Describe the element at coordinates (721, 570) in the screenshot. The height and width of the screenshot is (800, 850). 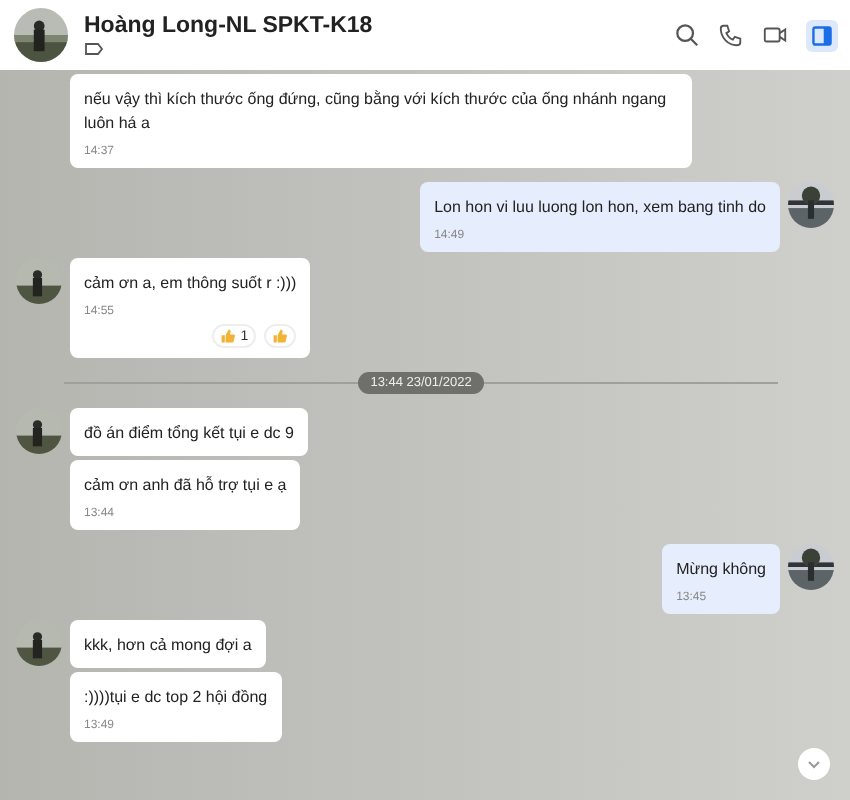
I see `message-text: Mừng không` at that location.